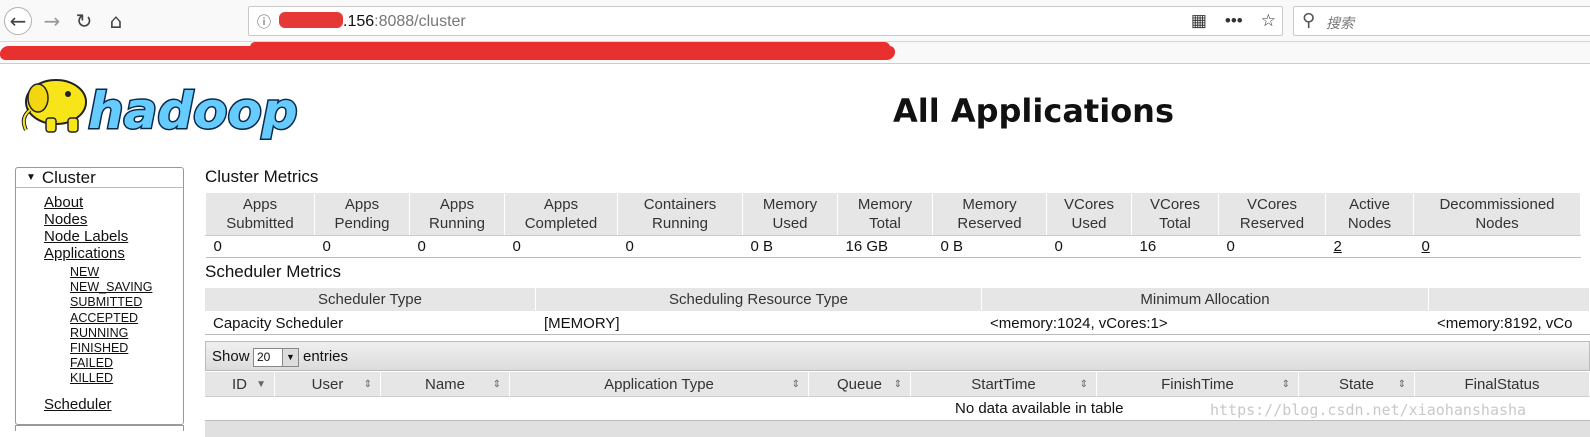 This screenshot has height=437, width=1590. What do you see at coordinates (1357, 384) in the screenshot?
I see `column-state: State ⇕` at bounding box center [1357, 384].